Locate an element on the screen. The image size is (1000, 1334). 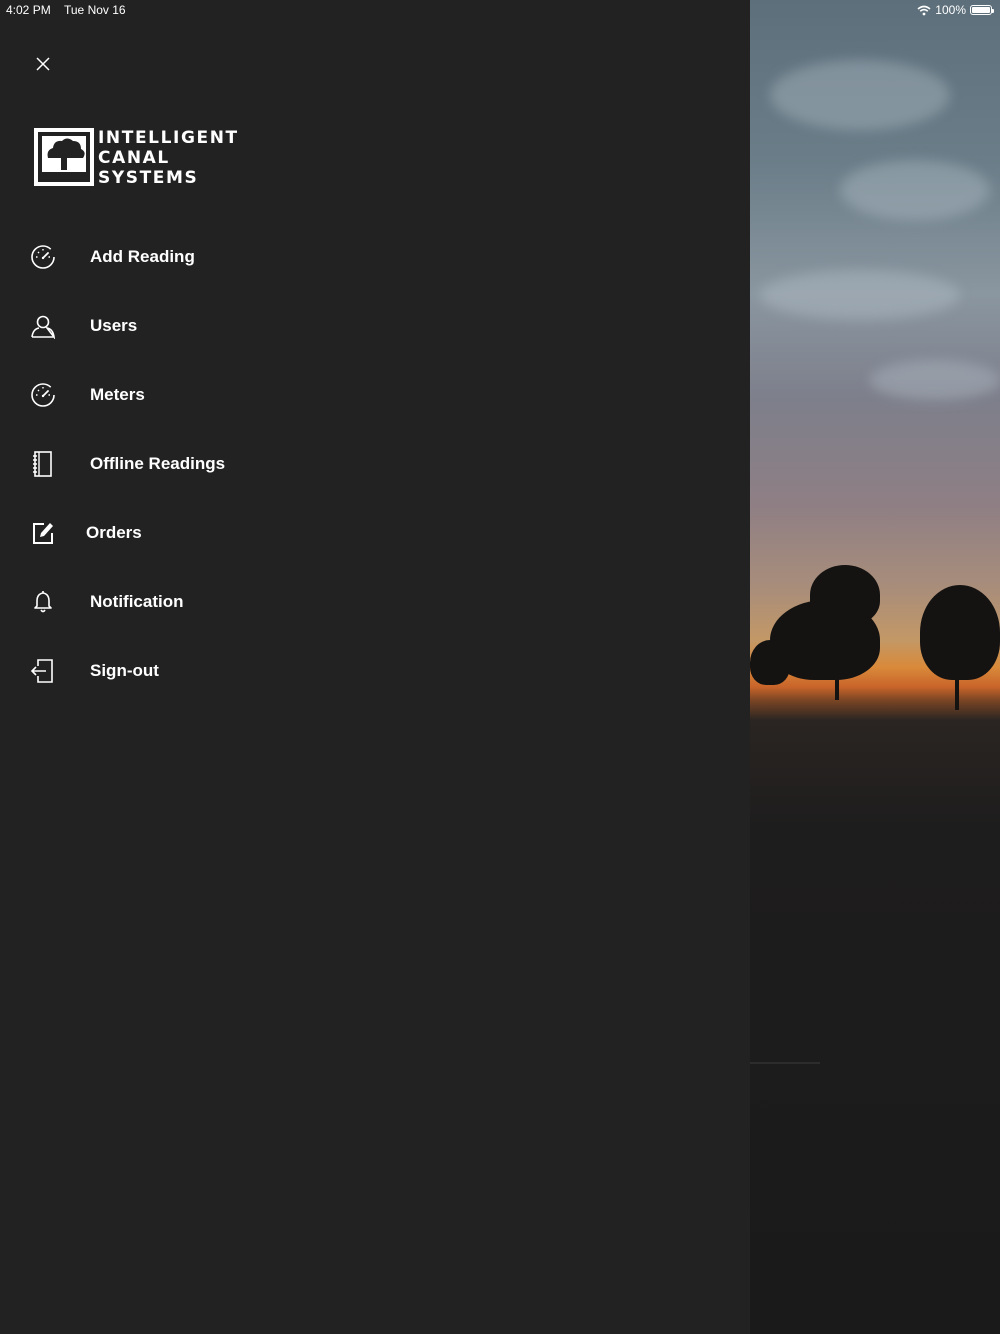
menu-item-sign-out: Sign-out is located at coordinates (375, 670).